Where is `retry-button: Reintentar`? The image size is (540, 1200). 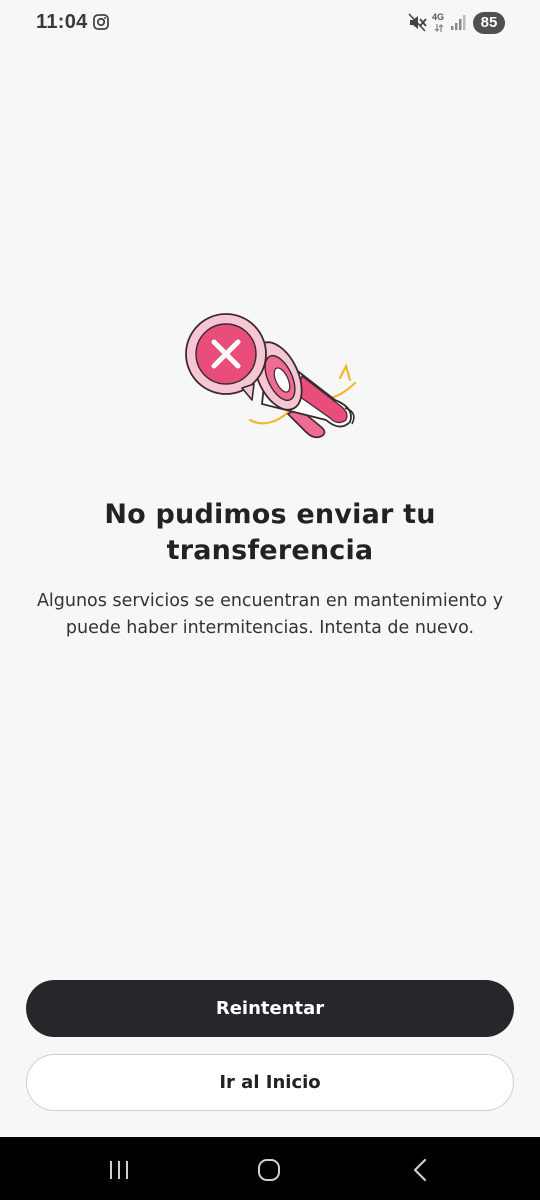
retry-button: Reintentar is located at coordinates (270, 1008).